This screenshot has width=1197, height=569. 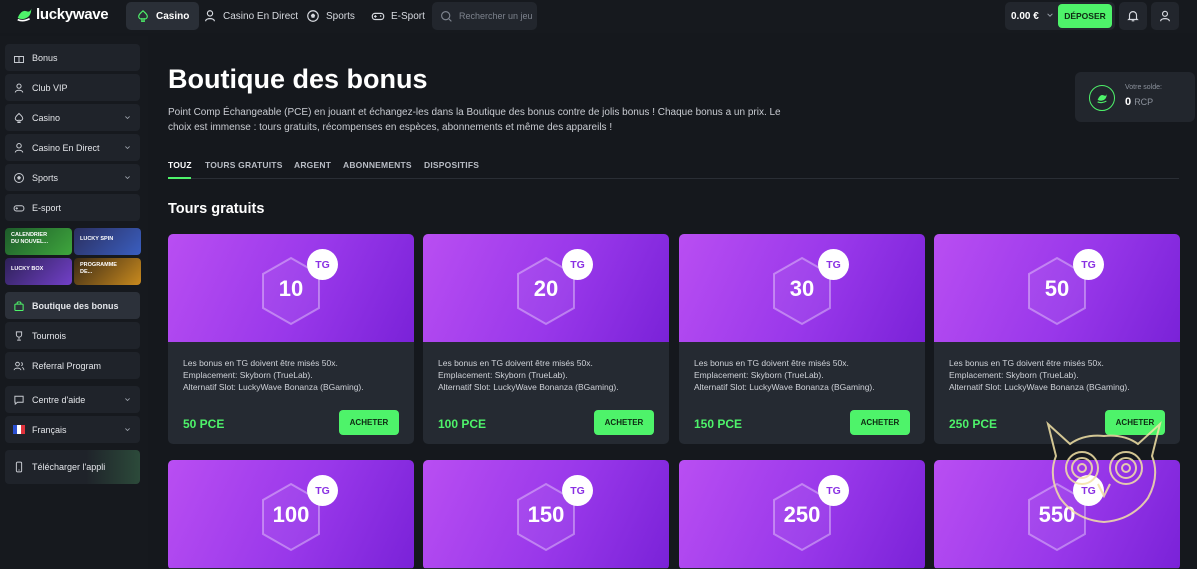 I want to click on promo-lucky-spin: LUCKY SPIN, so click(x=107, y=241).